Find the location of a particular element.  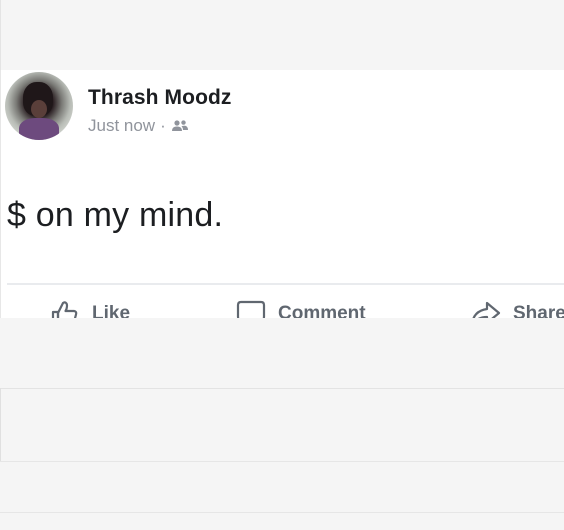

avatar is located at coordinates (39, 106).